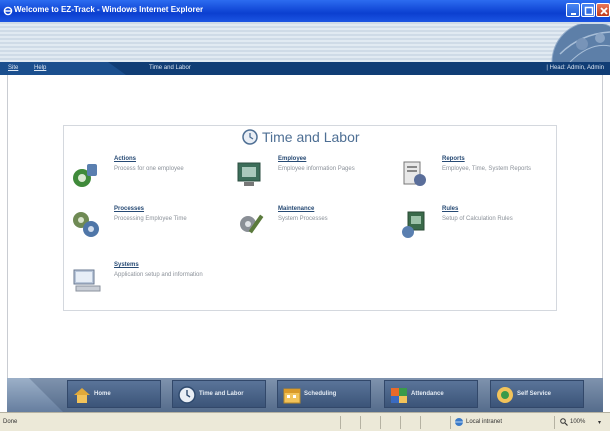  I want to click on rules-label: Rules, so click(450, 209).